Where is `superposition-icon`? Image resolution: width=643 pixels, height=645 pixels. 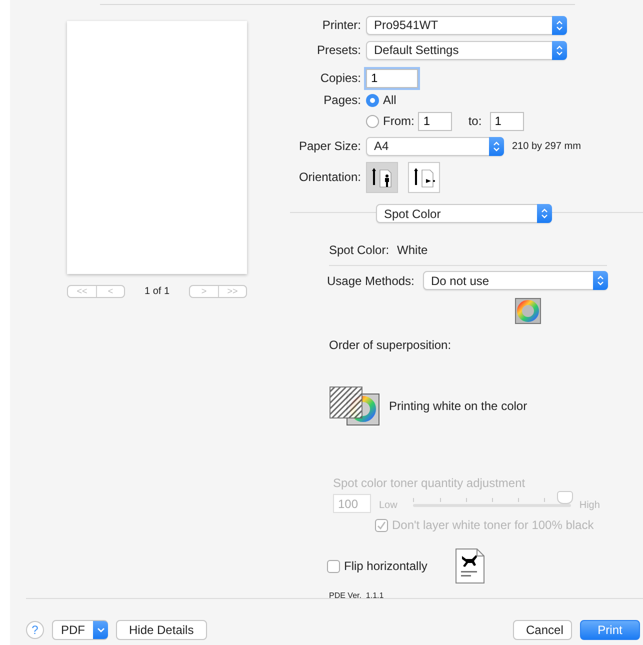 superposition-icon is located at coordinates (355, 406).